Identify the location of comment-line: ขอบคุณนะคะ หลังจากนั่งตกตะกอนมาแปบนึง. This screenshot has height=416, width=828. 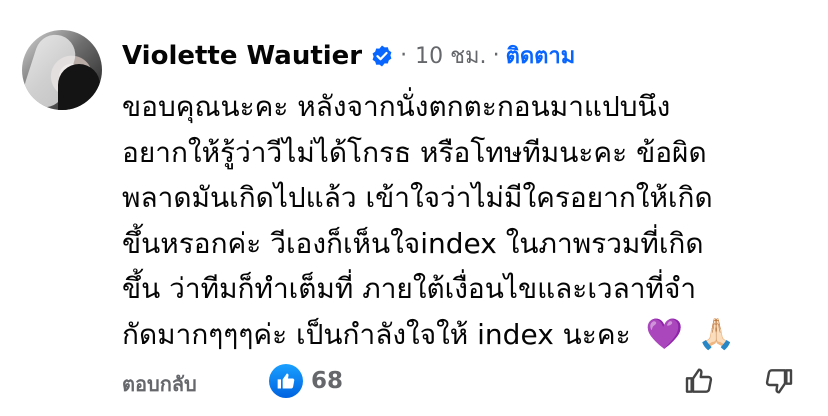
(396, 106).